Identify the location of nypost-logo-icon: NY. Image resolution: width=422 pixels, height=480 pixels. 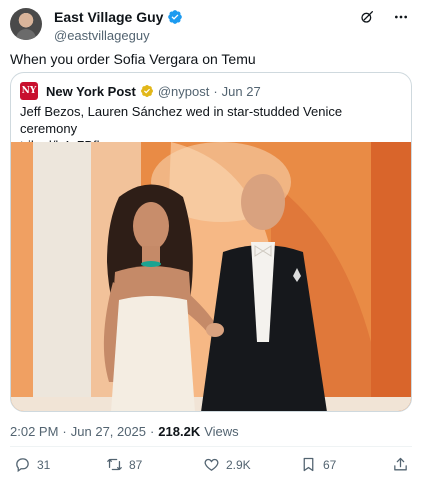
(29, 91).